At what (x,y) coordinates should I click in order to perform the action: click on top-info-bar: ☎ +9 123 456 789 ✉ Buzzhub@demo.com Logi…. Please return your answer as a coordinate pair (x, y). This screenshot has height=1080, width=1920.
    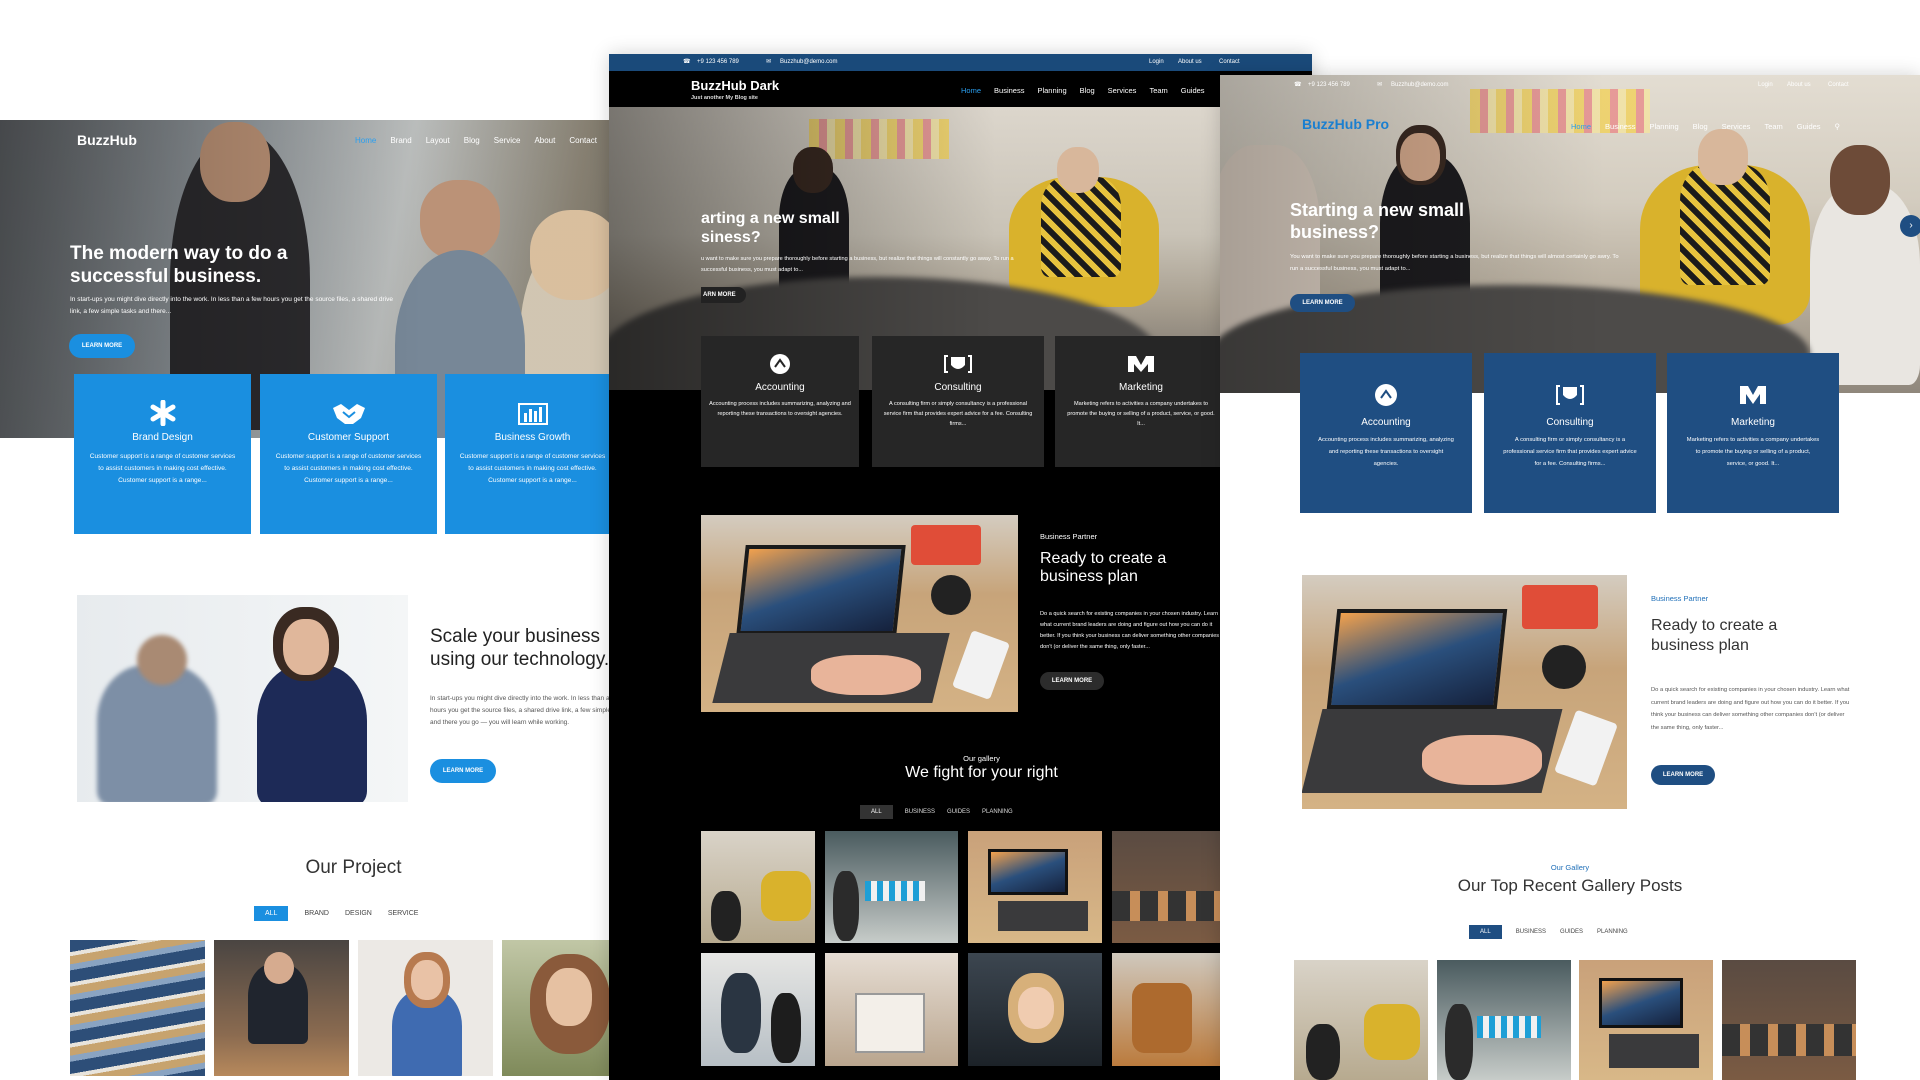
    Looking at the image, I should click on (960, 62).